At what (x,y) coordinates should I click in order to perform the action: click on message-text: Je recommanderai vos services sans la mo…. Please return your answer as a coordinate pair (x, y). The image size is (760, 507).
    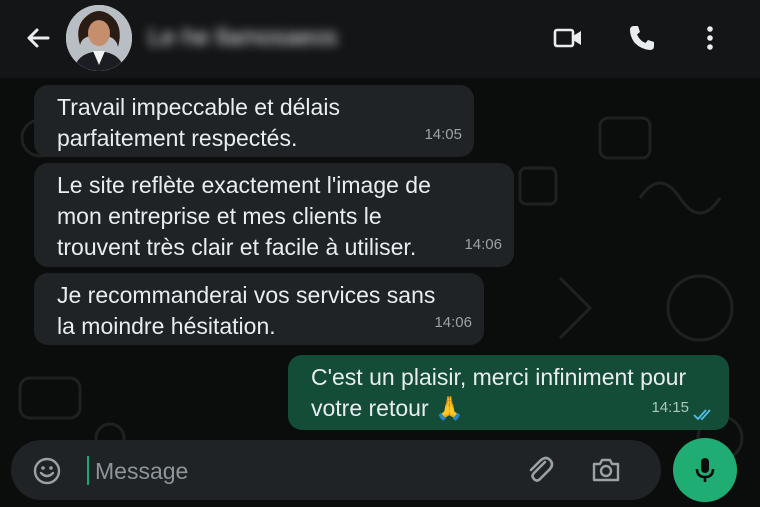
    Looking at the image, I should click on (246, 310).